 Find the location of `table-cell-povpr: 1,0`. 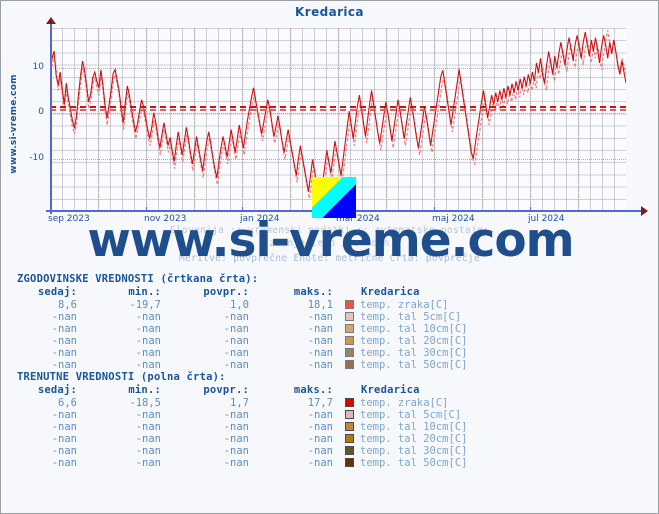

table-cell-povpr: 1,0 is located at coordinates (239, 305).